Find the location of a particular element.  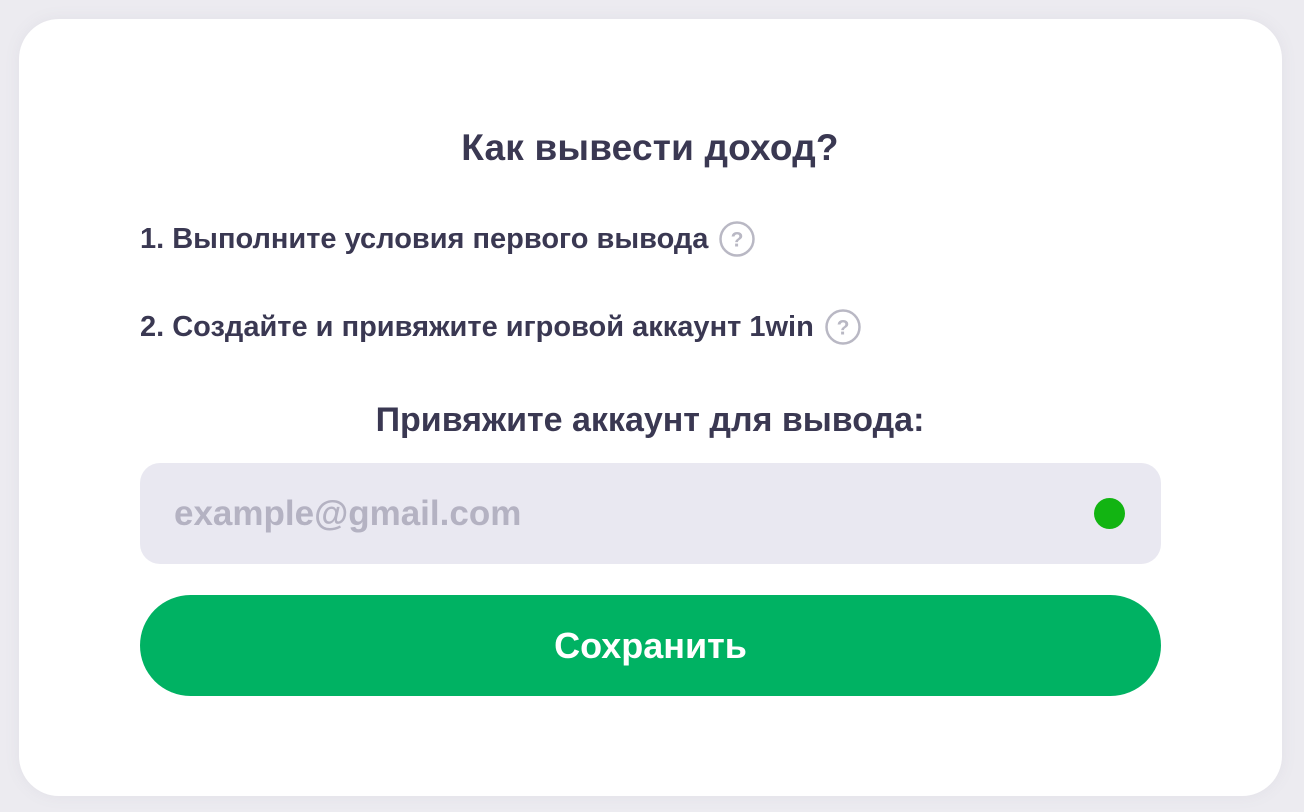

step-first-withdrawal: 1. Выполните условия первого вывода ? is located at coordinates (448, 239).